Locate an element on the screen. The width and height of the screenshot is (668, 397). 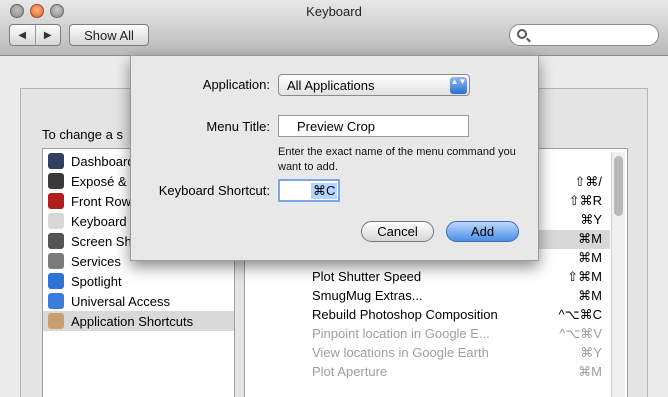
dashboard-icon is located at coordinates (56, 161).